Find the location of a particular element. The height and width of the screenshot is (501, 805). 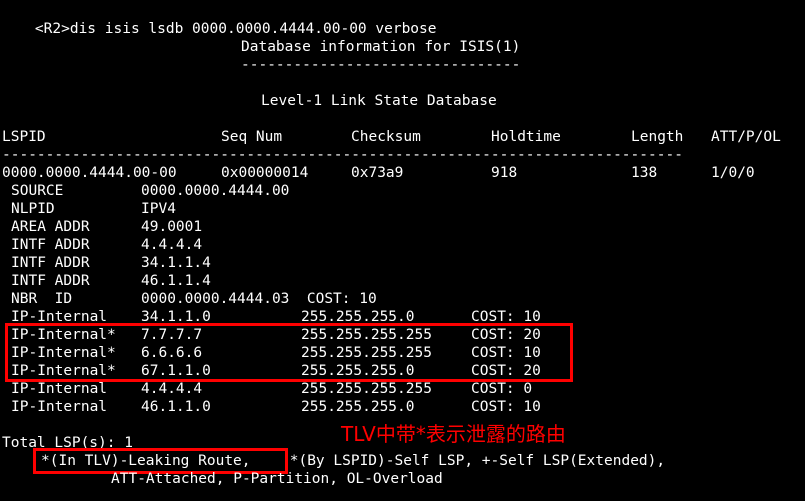

lsp-checksum: 0x73a9 is located at coordinates (377, 173).